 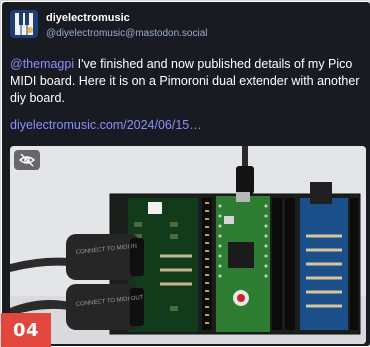 What do you see at coordinates (26, 330) in the screenshot?
I see `number-badge: 04` at bounding box center [26, 330].